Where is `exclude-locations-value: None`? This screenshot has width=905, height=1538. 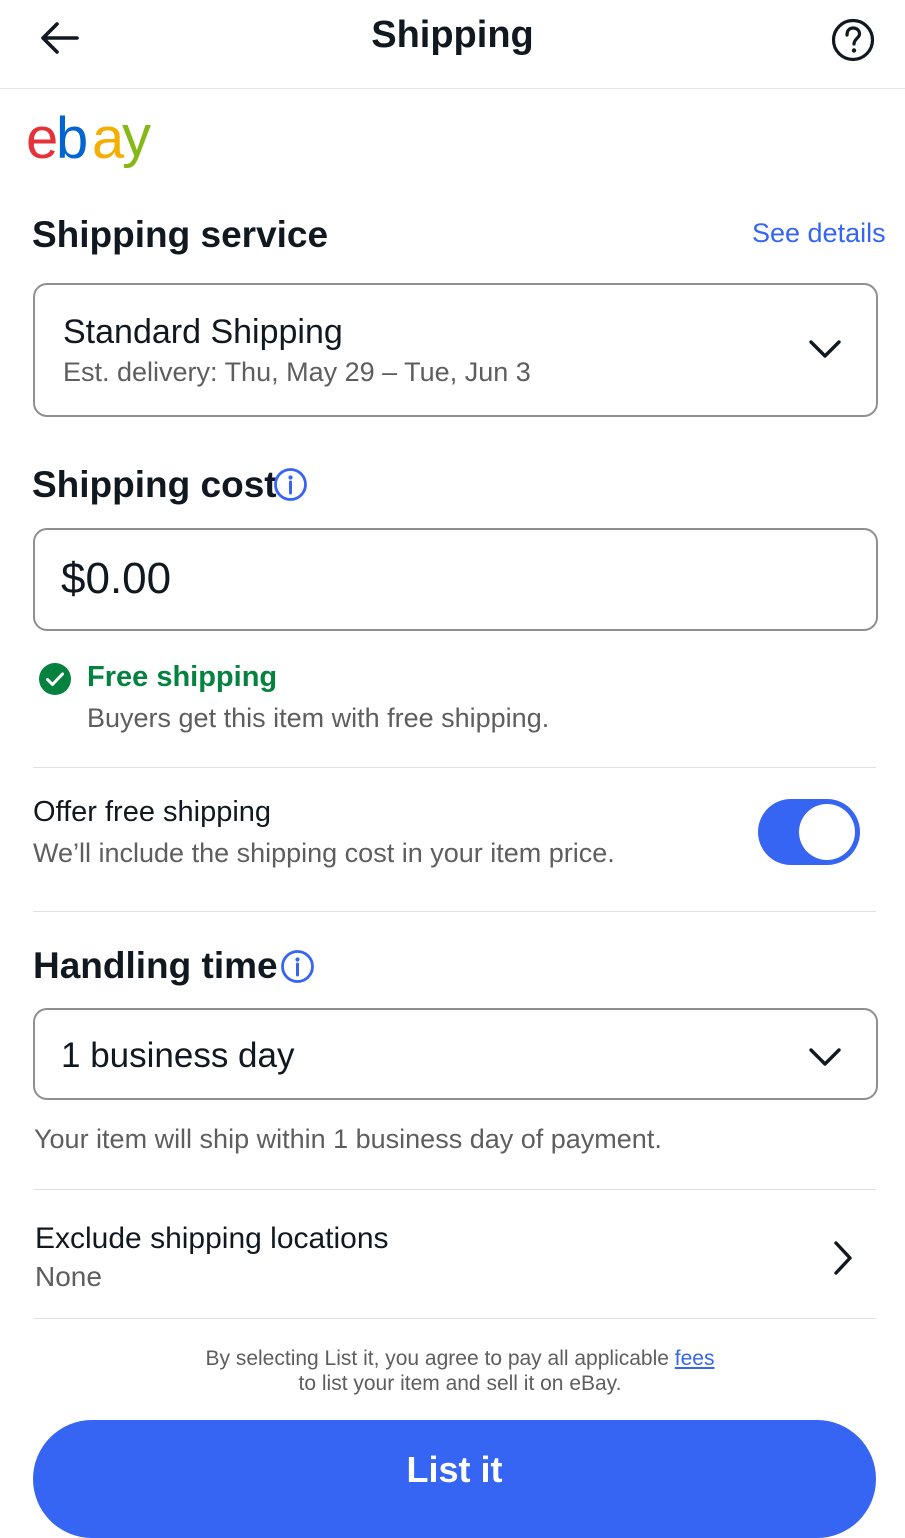 exclude-locations-value: None is located at coordinates (68, 1276).